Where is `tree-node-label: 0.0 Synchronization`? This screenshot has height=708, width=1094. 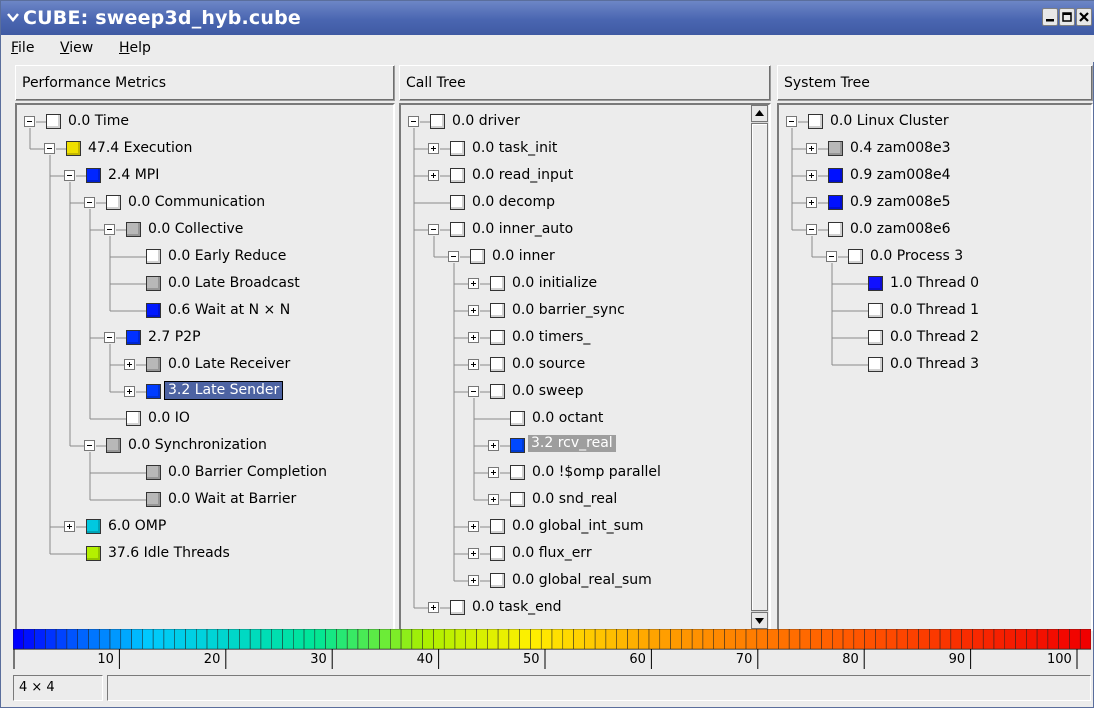
tree-node-label: 0.0 Synchronization is located at coordinates (197, 445).